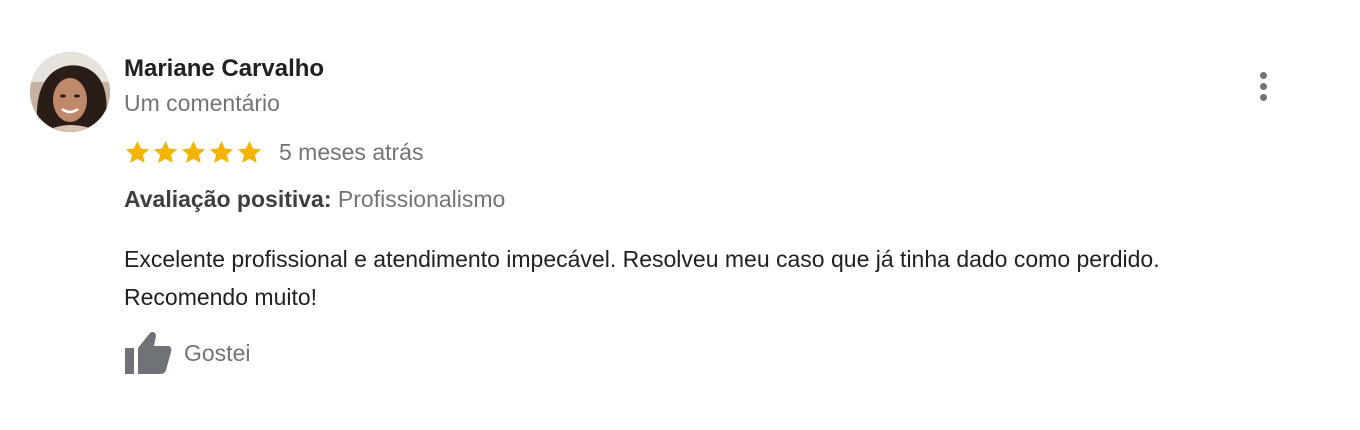 This screenshot has width=1360, height=430. I want to click on star-rating, so click(193, 152).